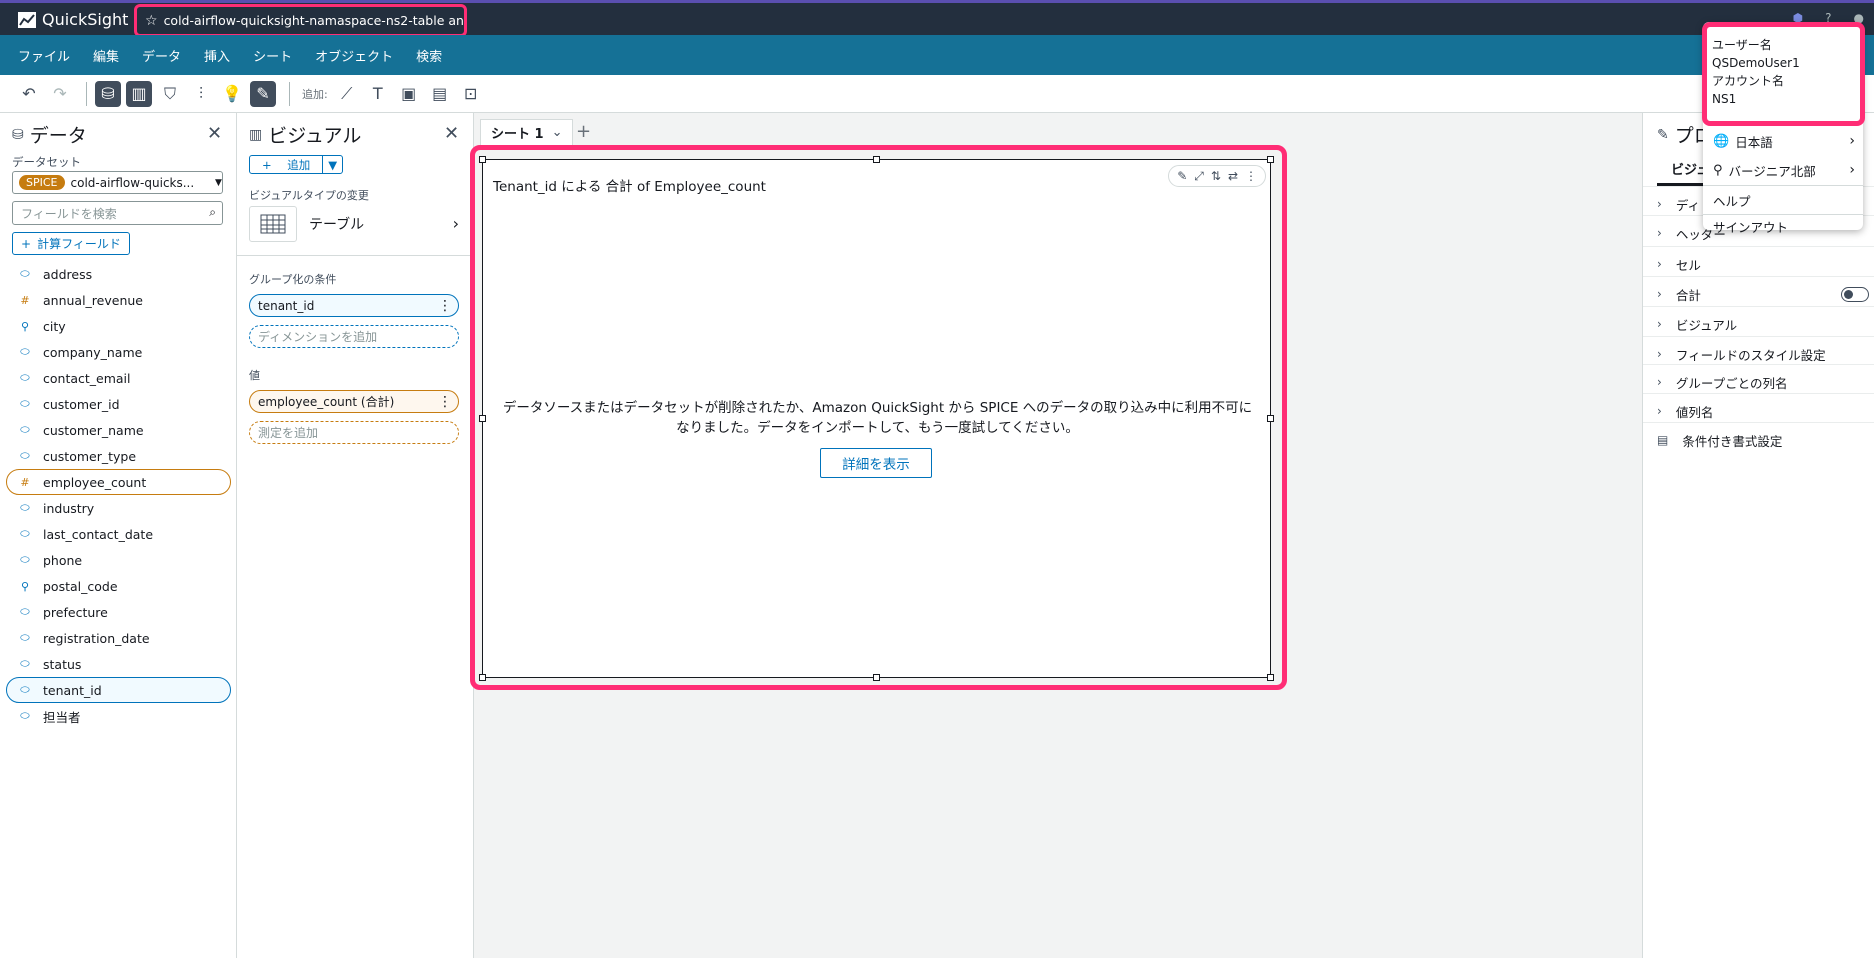 This screenshot has width=1874, height=958. What do you see at coordinates (1783, 200) in the screenshot?
I see `help-menu-item: ヘルプ` at bounding box center [1783, 200].